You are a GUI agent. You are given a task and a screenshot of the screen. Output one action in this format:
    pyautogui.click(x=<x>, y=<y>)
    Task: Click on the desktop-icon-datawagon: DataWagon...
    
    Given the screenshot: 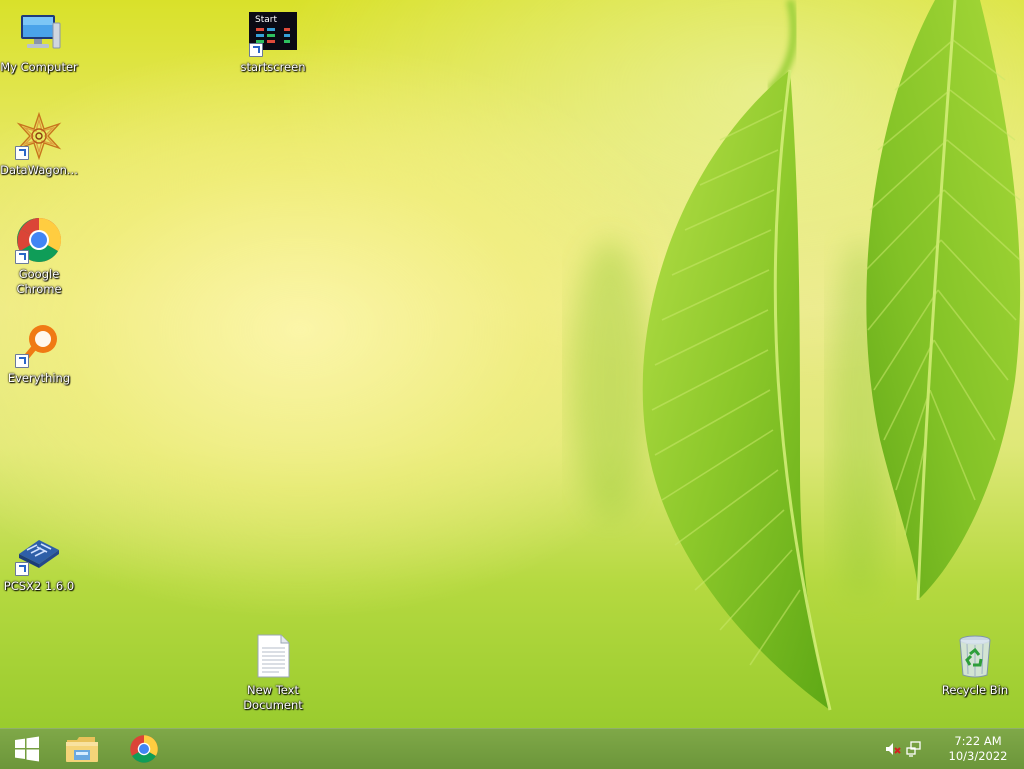 What is the action you would take?
    pyautogui.click(x=39, y=145)
    